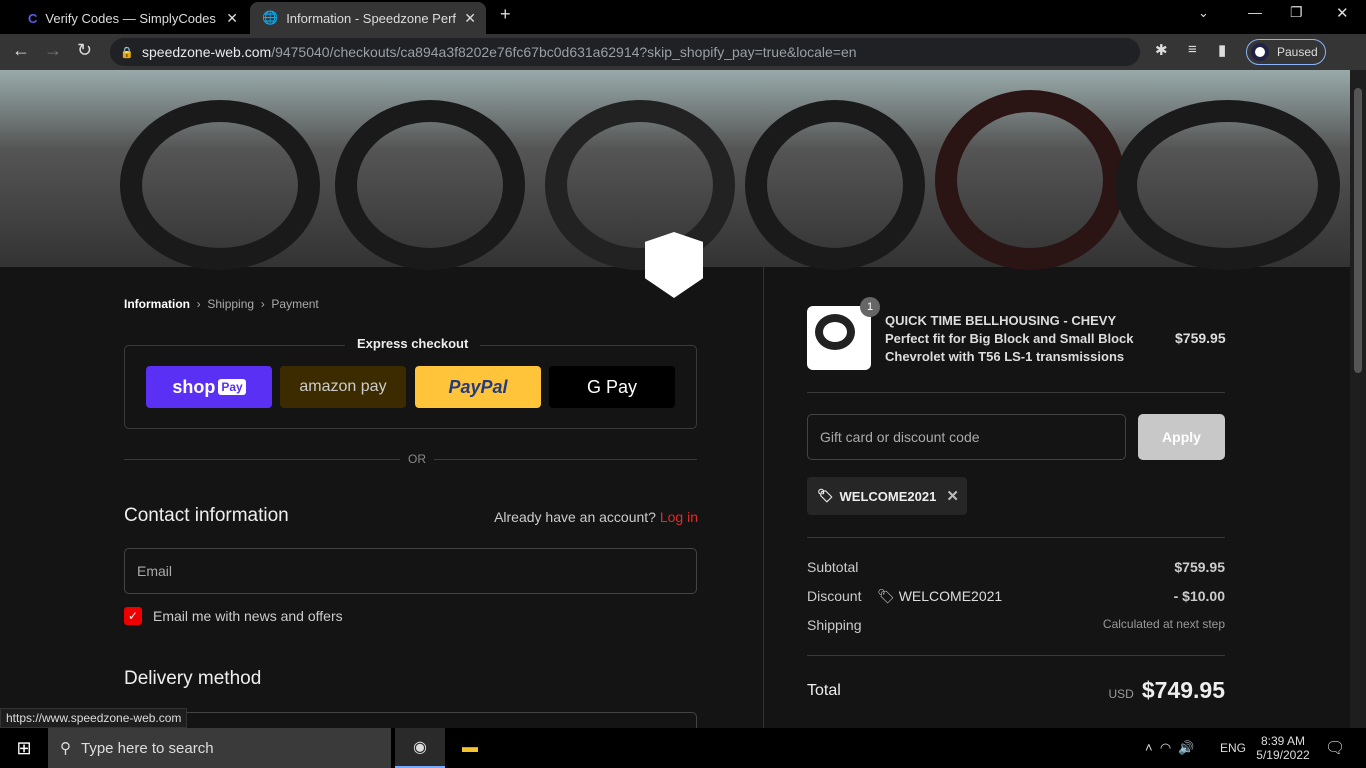  Describe the element at coordinates (410, 571) in the screenshot. I see `email-field: Email` at that location.